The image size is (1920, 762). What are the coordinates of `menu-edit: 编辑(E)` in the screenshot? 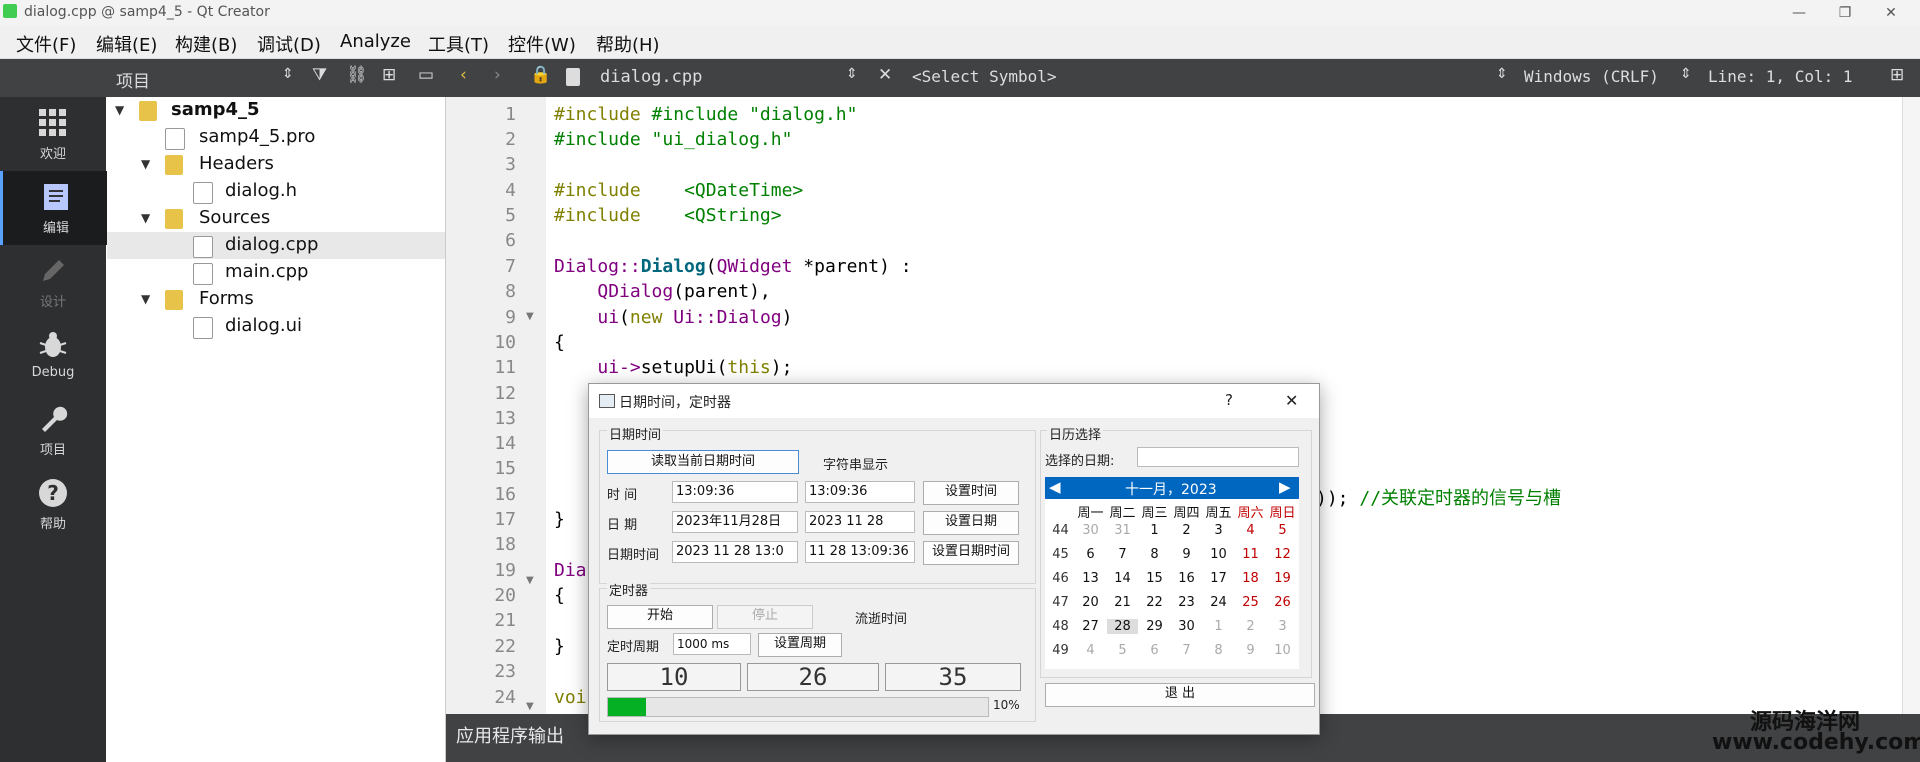 It's located at (126, 44).